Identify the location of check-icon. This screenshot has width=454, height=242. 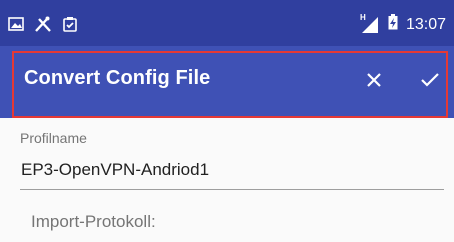
(430, 82).